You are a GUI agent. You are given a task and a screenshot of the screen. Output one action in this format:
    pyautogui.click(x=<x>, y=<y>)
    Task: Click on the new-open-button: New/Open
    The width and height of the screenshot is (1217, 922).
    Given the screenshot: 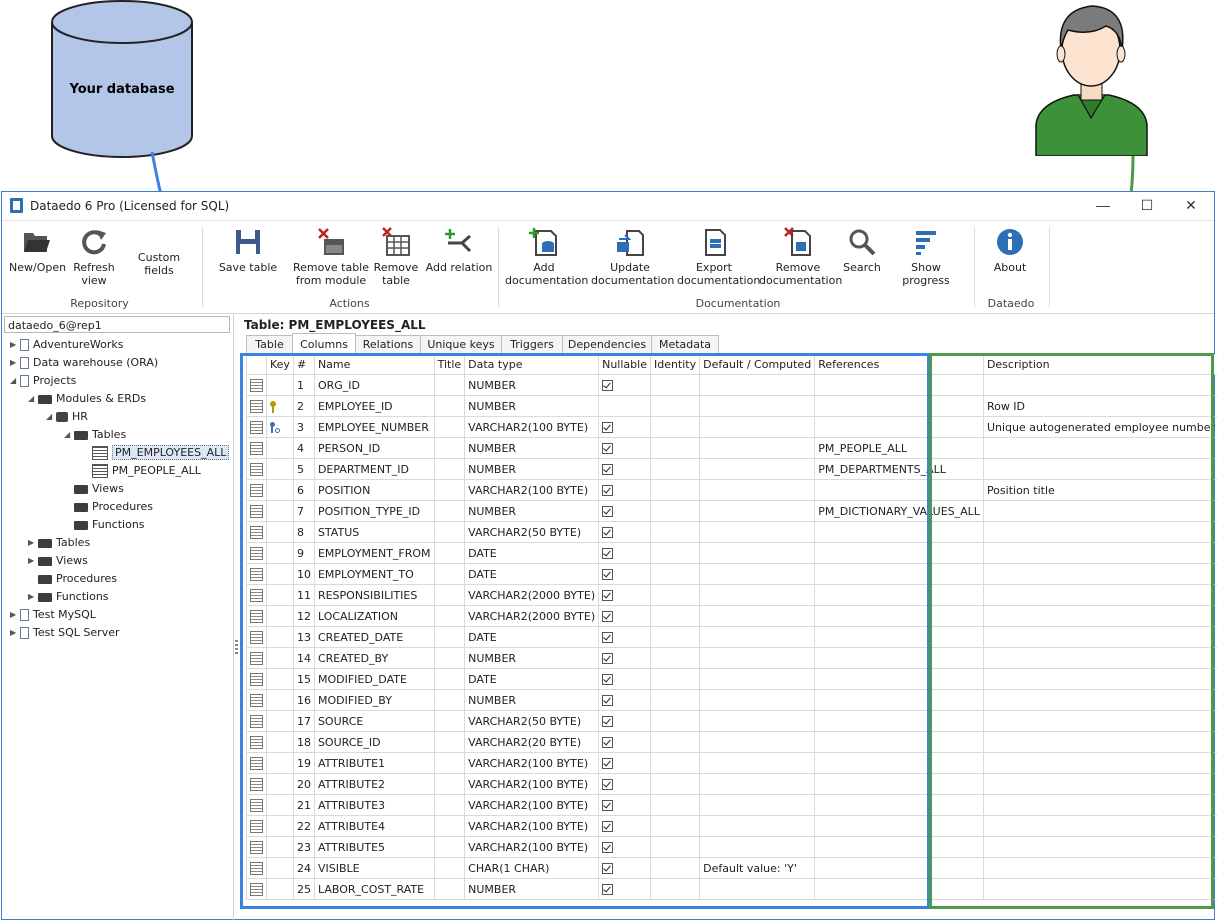 What is the action you would take?
    pyautogui.click(x=37, y=250)
    